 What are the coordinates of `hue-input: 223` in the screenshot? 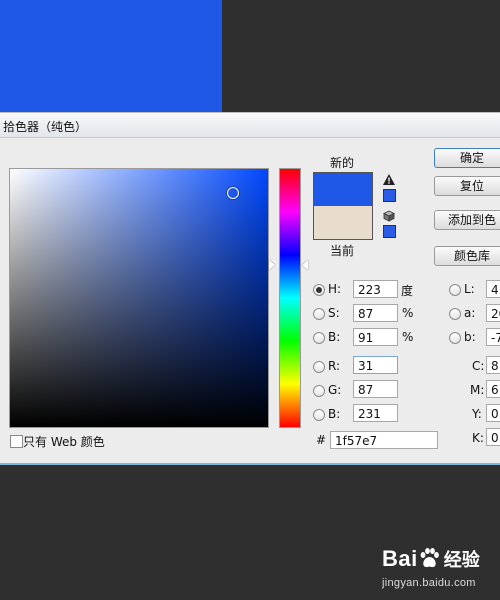 It's located at (375, 289).